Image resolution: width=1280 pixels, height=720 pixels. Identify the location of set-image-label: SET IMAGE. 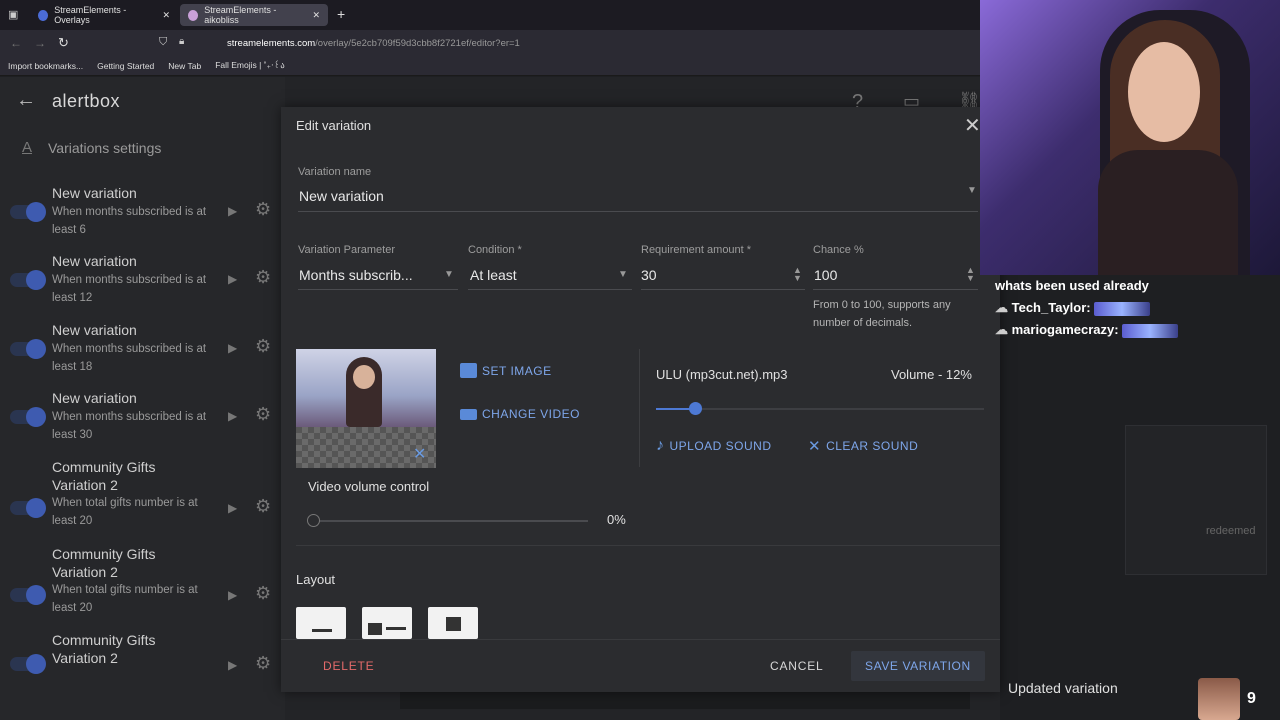
(517, 370).